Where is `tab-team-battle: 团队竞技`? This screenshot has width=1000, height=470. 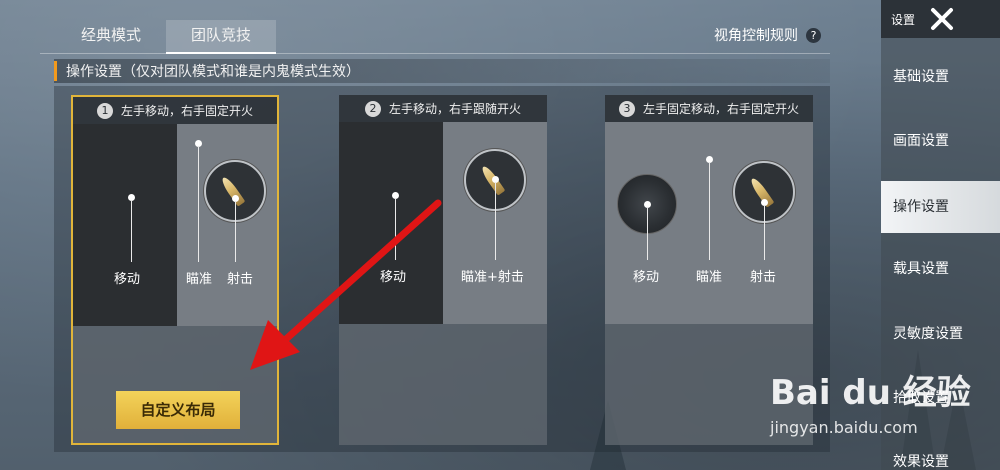
tab-team-battle: 团队竞技 is located at coordinates (221, 37).